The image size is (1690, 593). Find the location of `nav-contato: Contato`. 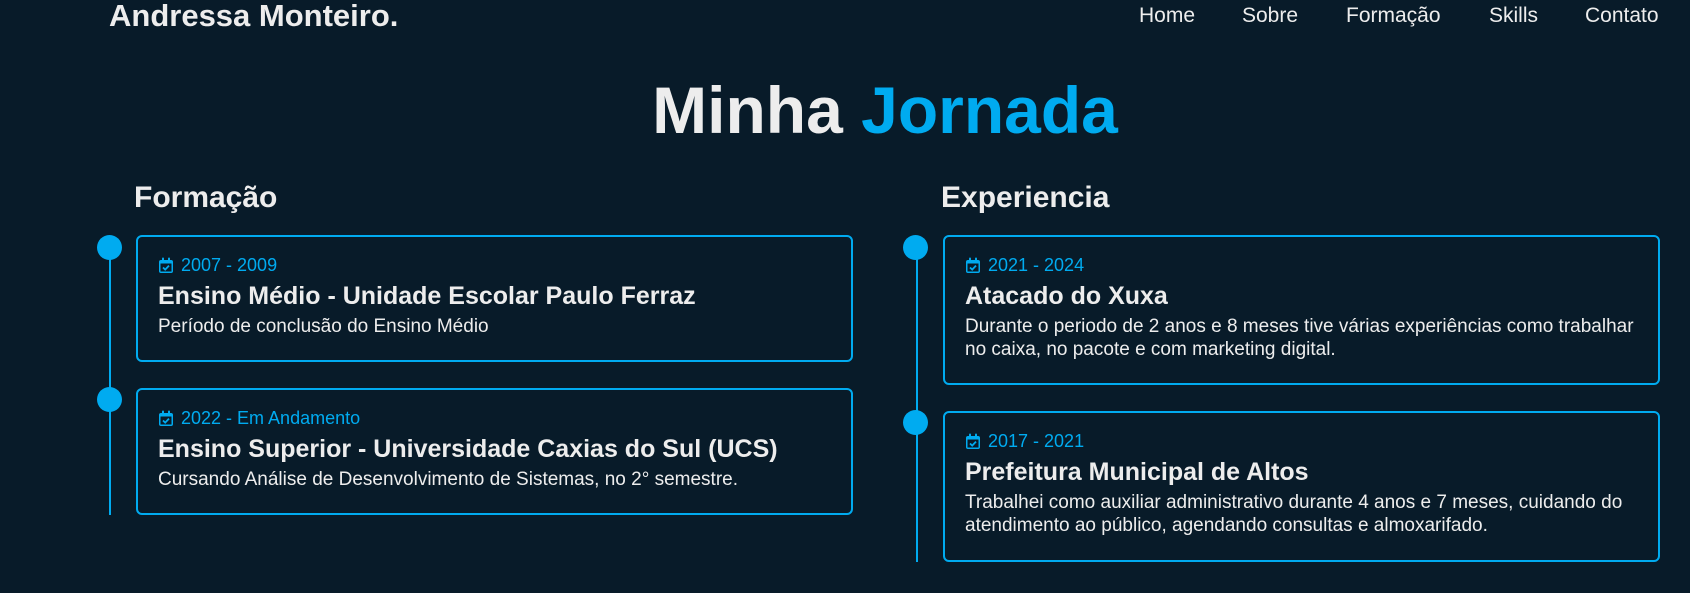

nav-contato: Contato is located at coordinates (1622, 16).